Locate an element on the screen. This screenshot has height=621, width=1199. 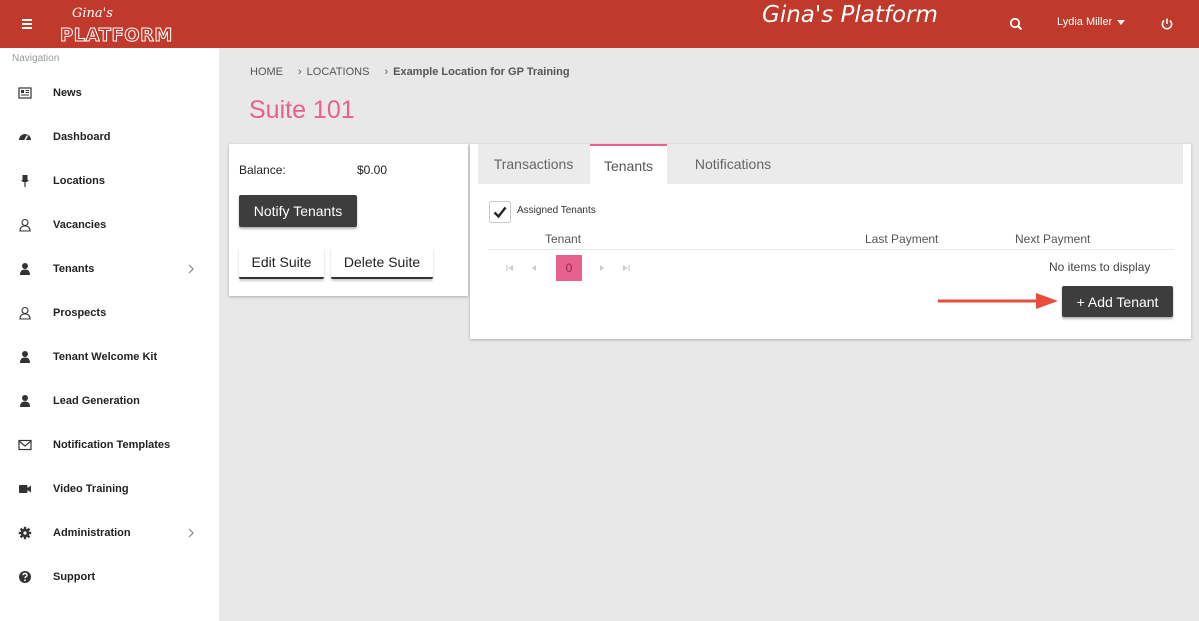
gauge-icon is located at coordinates (25, 137).